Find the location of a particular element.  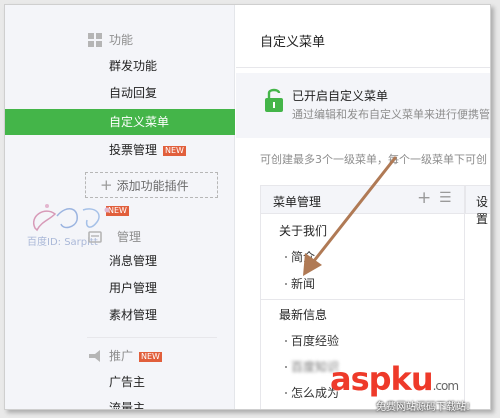

sidebar-item-auto-reply: 自动回复 is located at coordinates (120, 93).